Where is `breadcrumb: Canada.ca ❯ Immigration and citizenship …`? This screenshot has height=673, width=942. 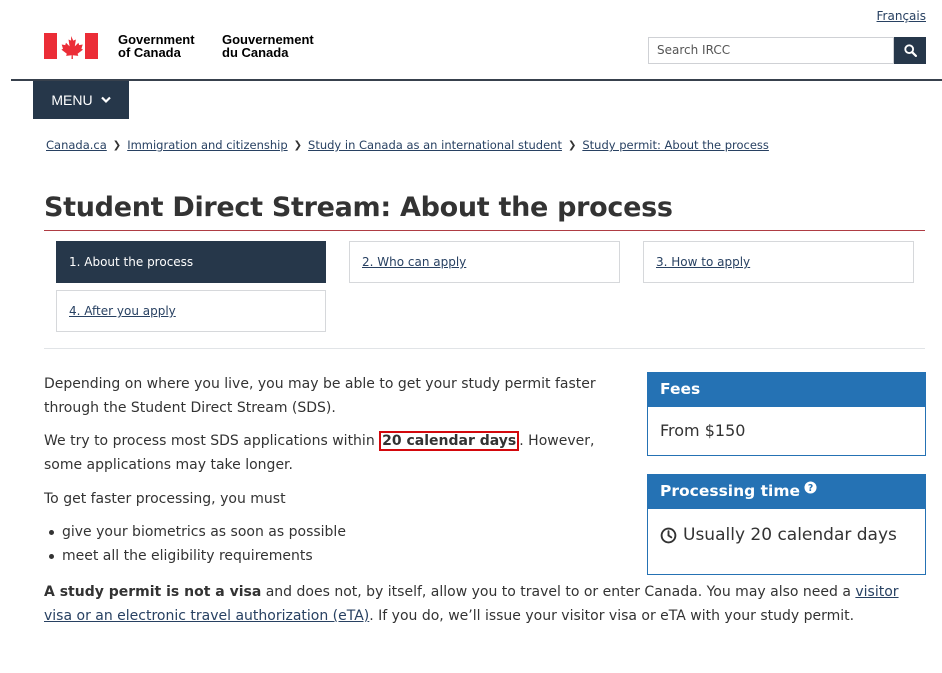 breadcrumb: Canada.ca ❯ Immigration and citizenship … is located at coordinates (407, 145).